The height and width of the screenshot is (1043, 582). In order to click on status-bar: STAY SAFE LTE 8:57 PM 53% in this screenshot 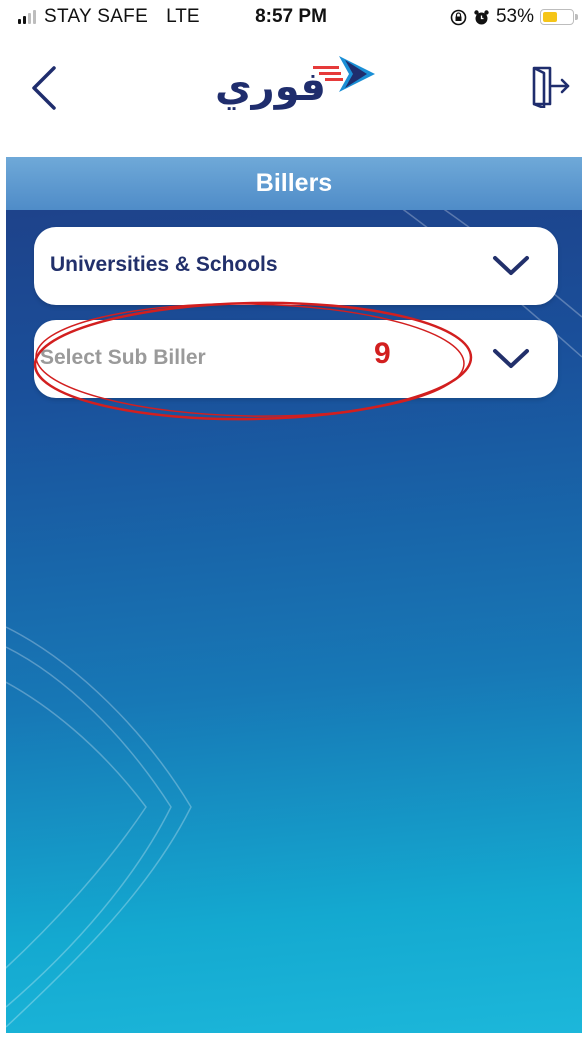, I will do `click(291, 18)`.